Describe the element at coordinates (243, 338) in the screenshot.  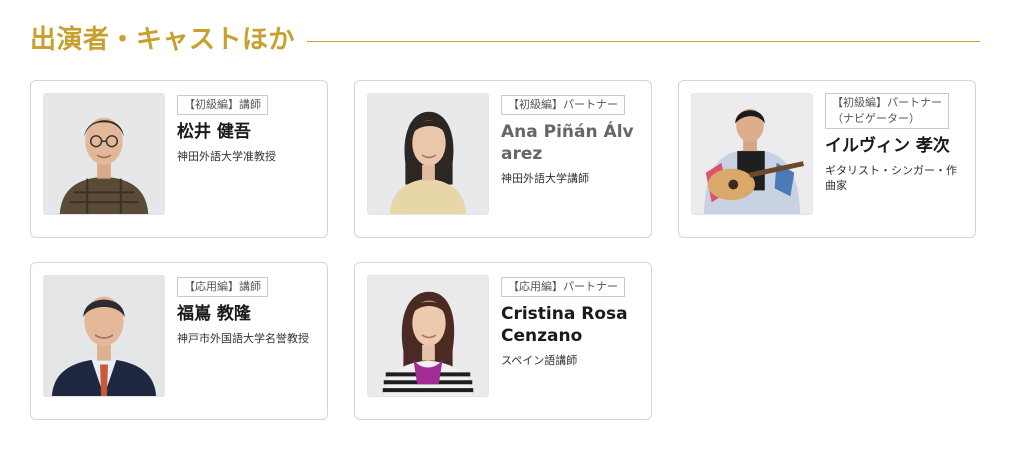
I see `cast-role: 神戸市外国語大学名誉教授` at that location.